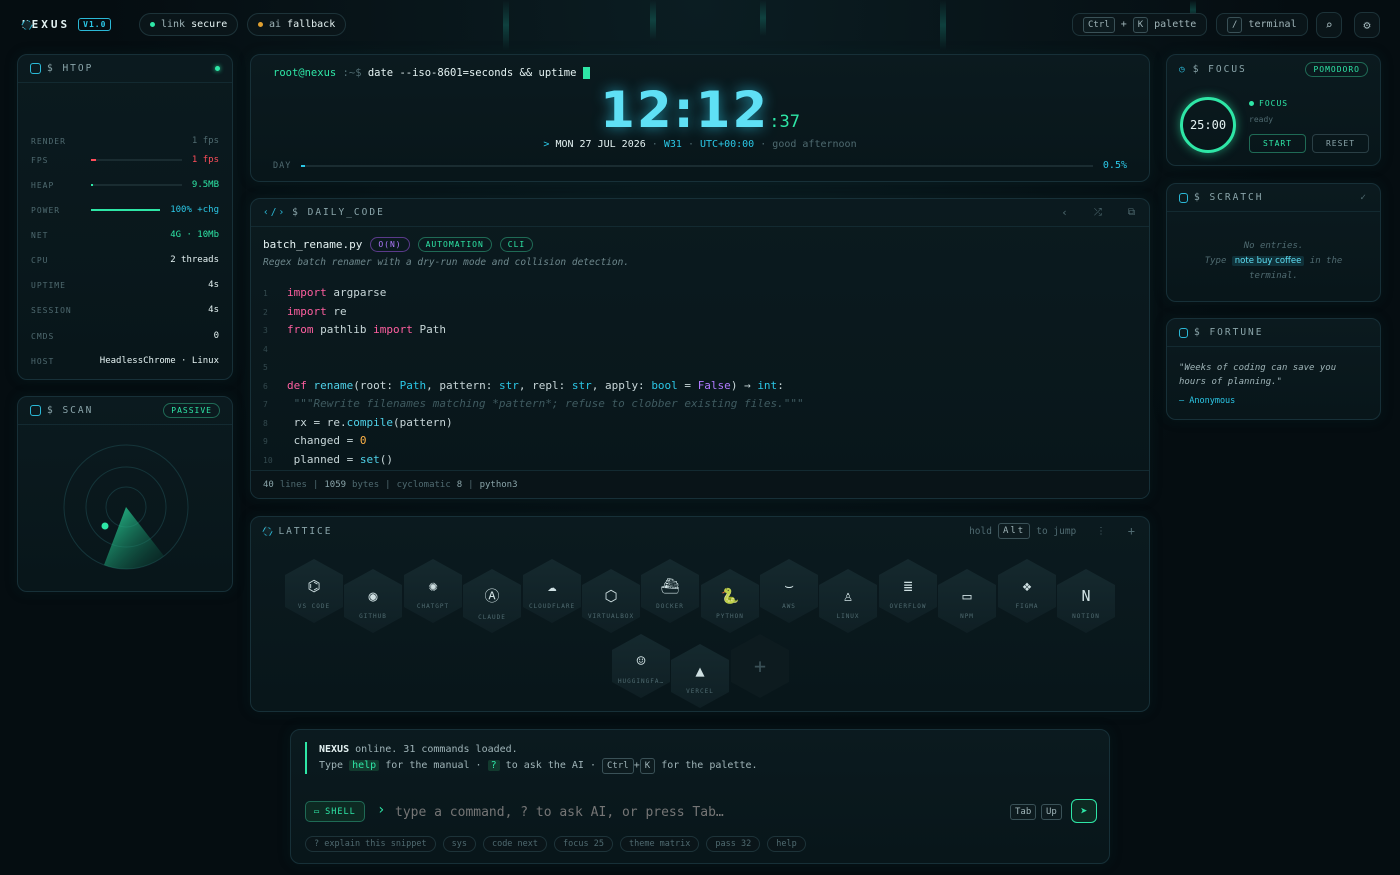  I want to click on palette-button: Ctrl + K palette, so click(1140, 24).